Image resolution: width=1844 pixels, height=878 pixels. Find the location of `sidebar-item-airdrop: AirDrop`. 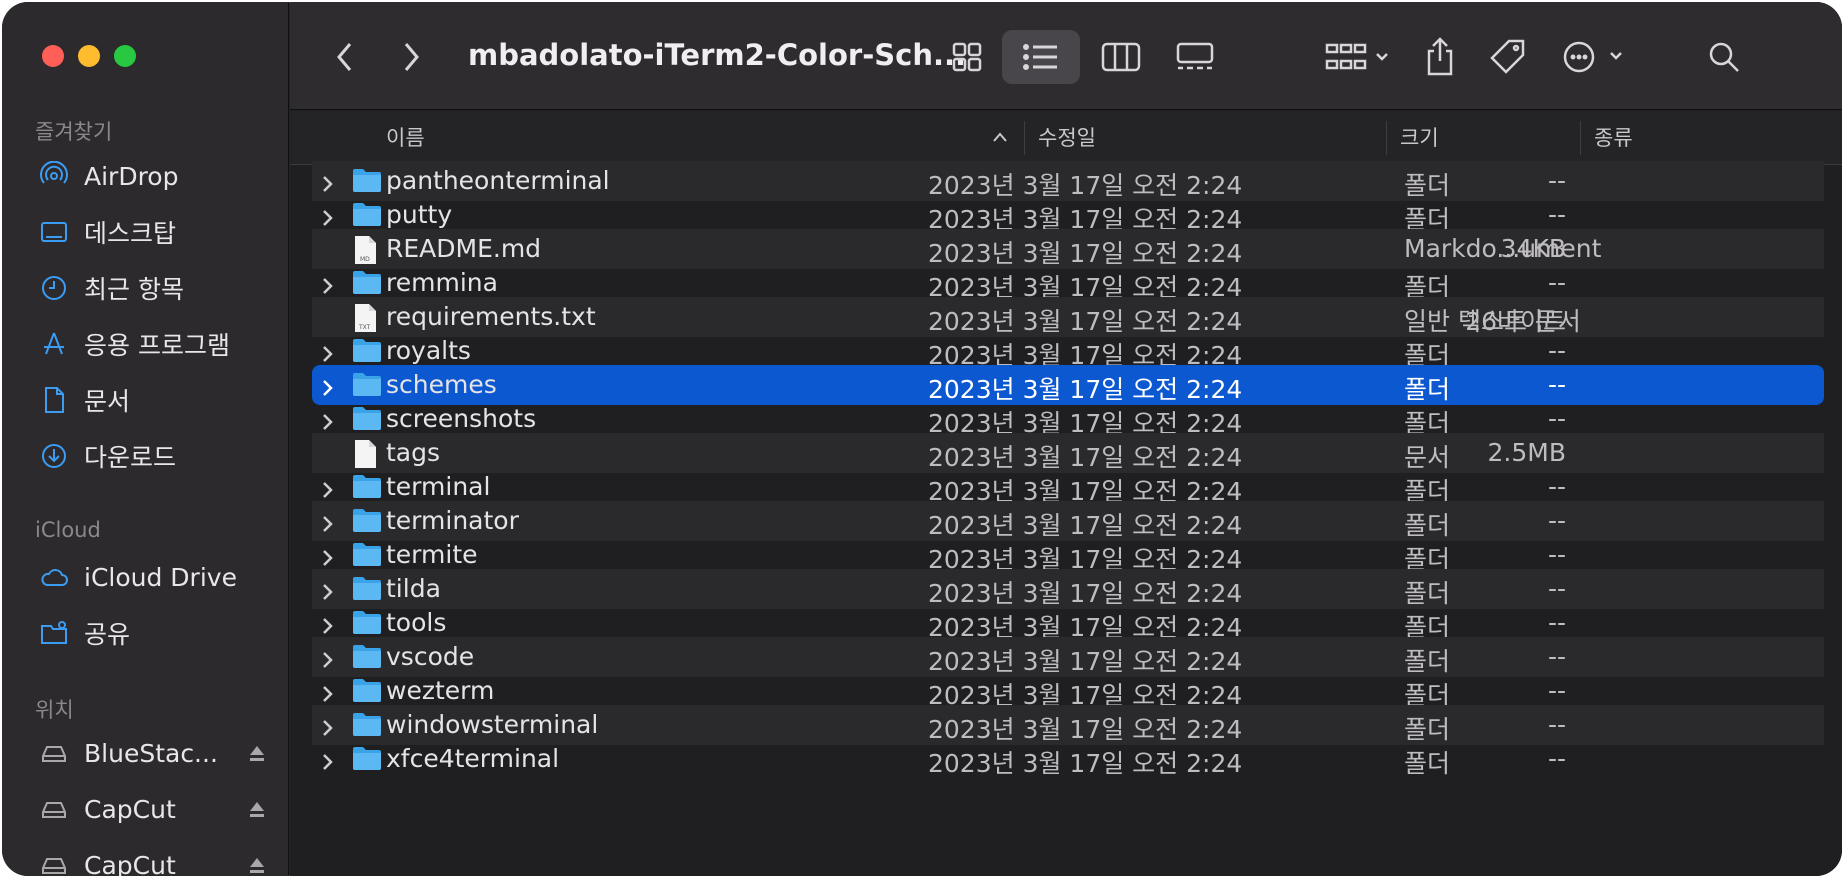

sidebar-item-airdrop: AirDrop is located at coordinates (155, 176).